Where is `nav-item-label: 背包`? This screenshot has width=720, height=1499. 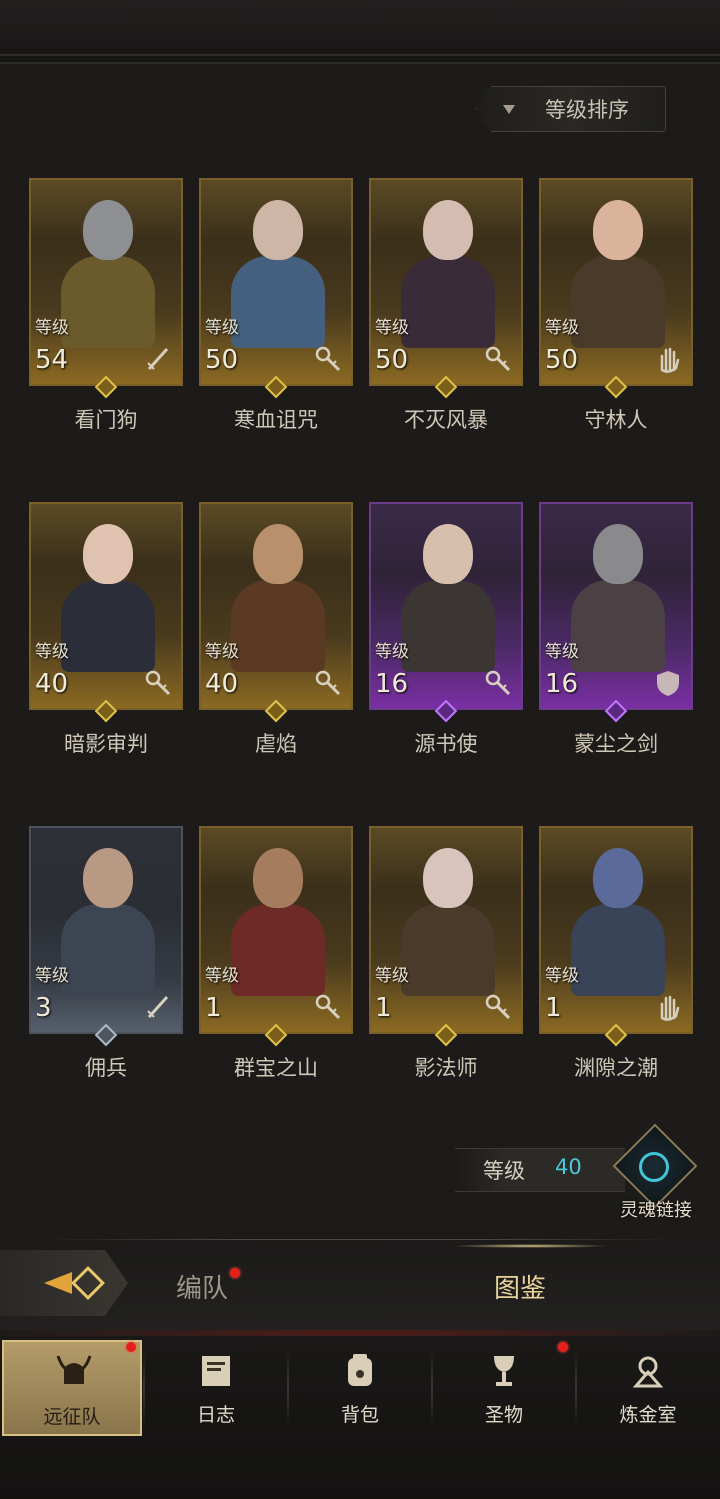
nav-item-label: 背包 is located at coordinates (359, 1415).